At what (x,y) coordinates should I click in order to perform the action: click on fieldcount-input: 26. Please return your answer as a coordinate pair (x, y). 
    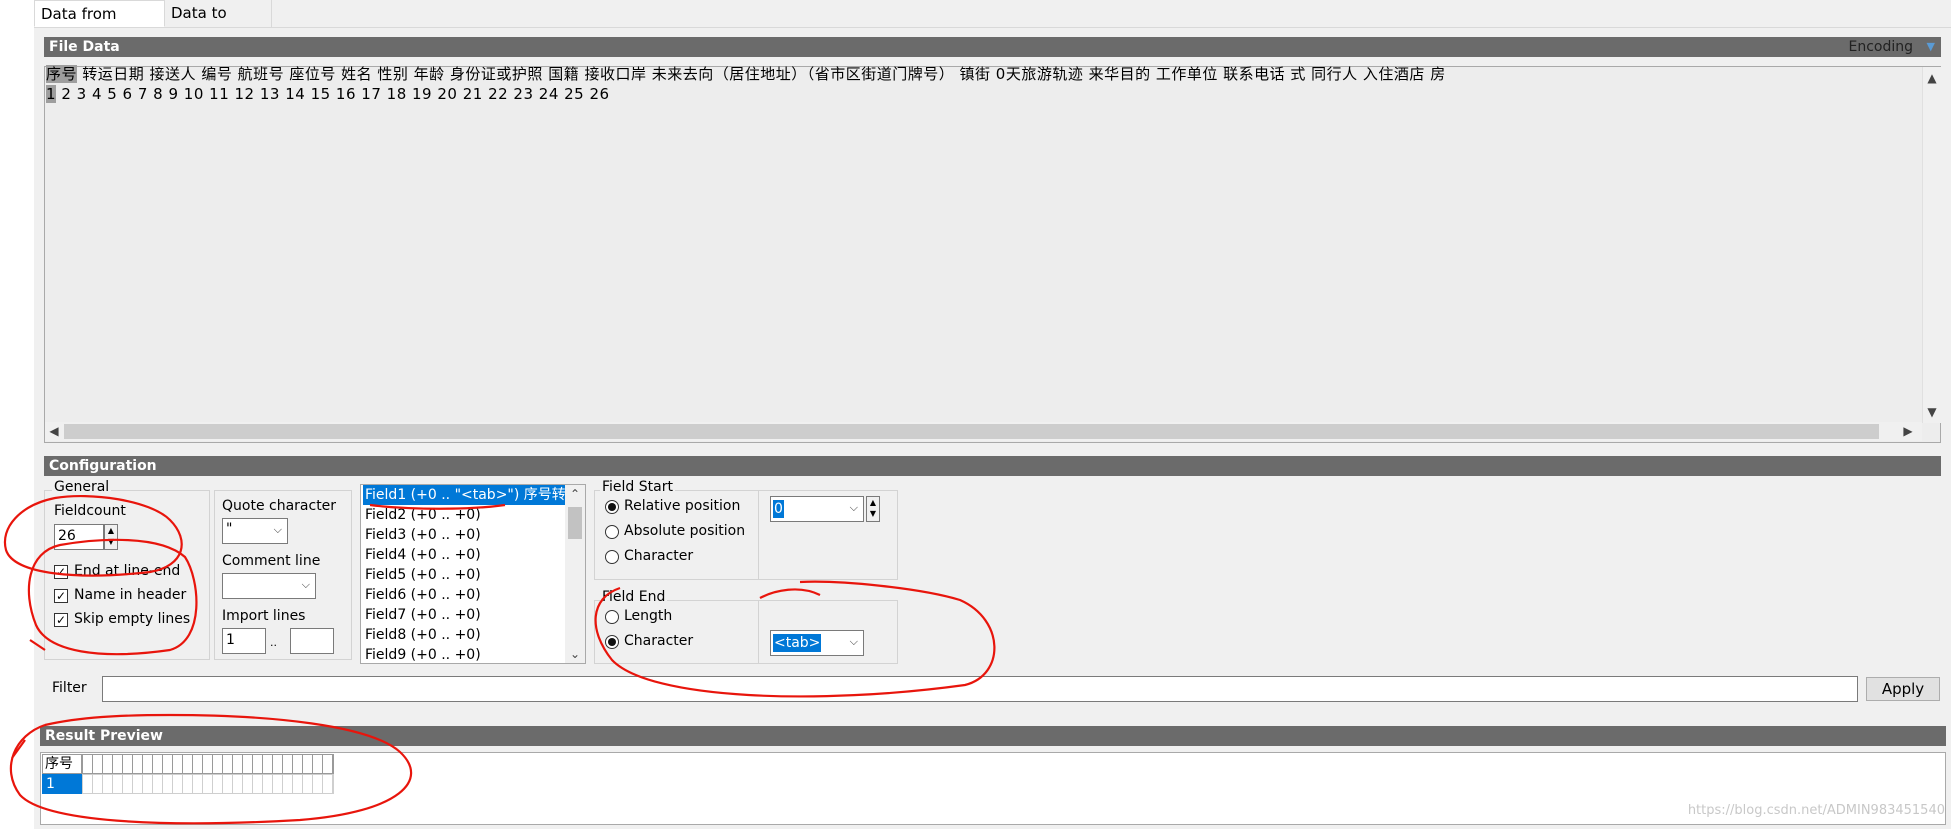
    Looking at the image, I should click on (79, 537).